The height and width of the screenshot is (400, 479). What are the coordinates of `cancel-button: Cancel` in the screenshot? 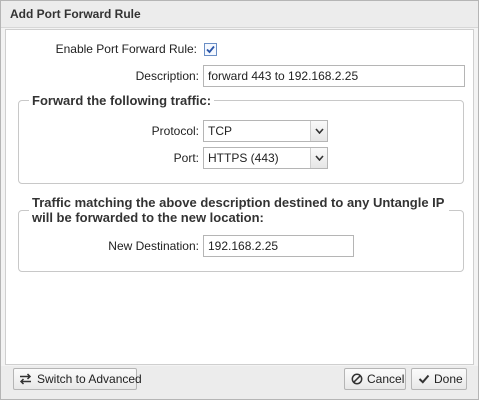 It's located at (375, 379).